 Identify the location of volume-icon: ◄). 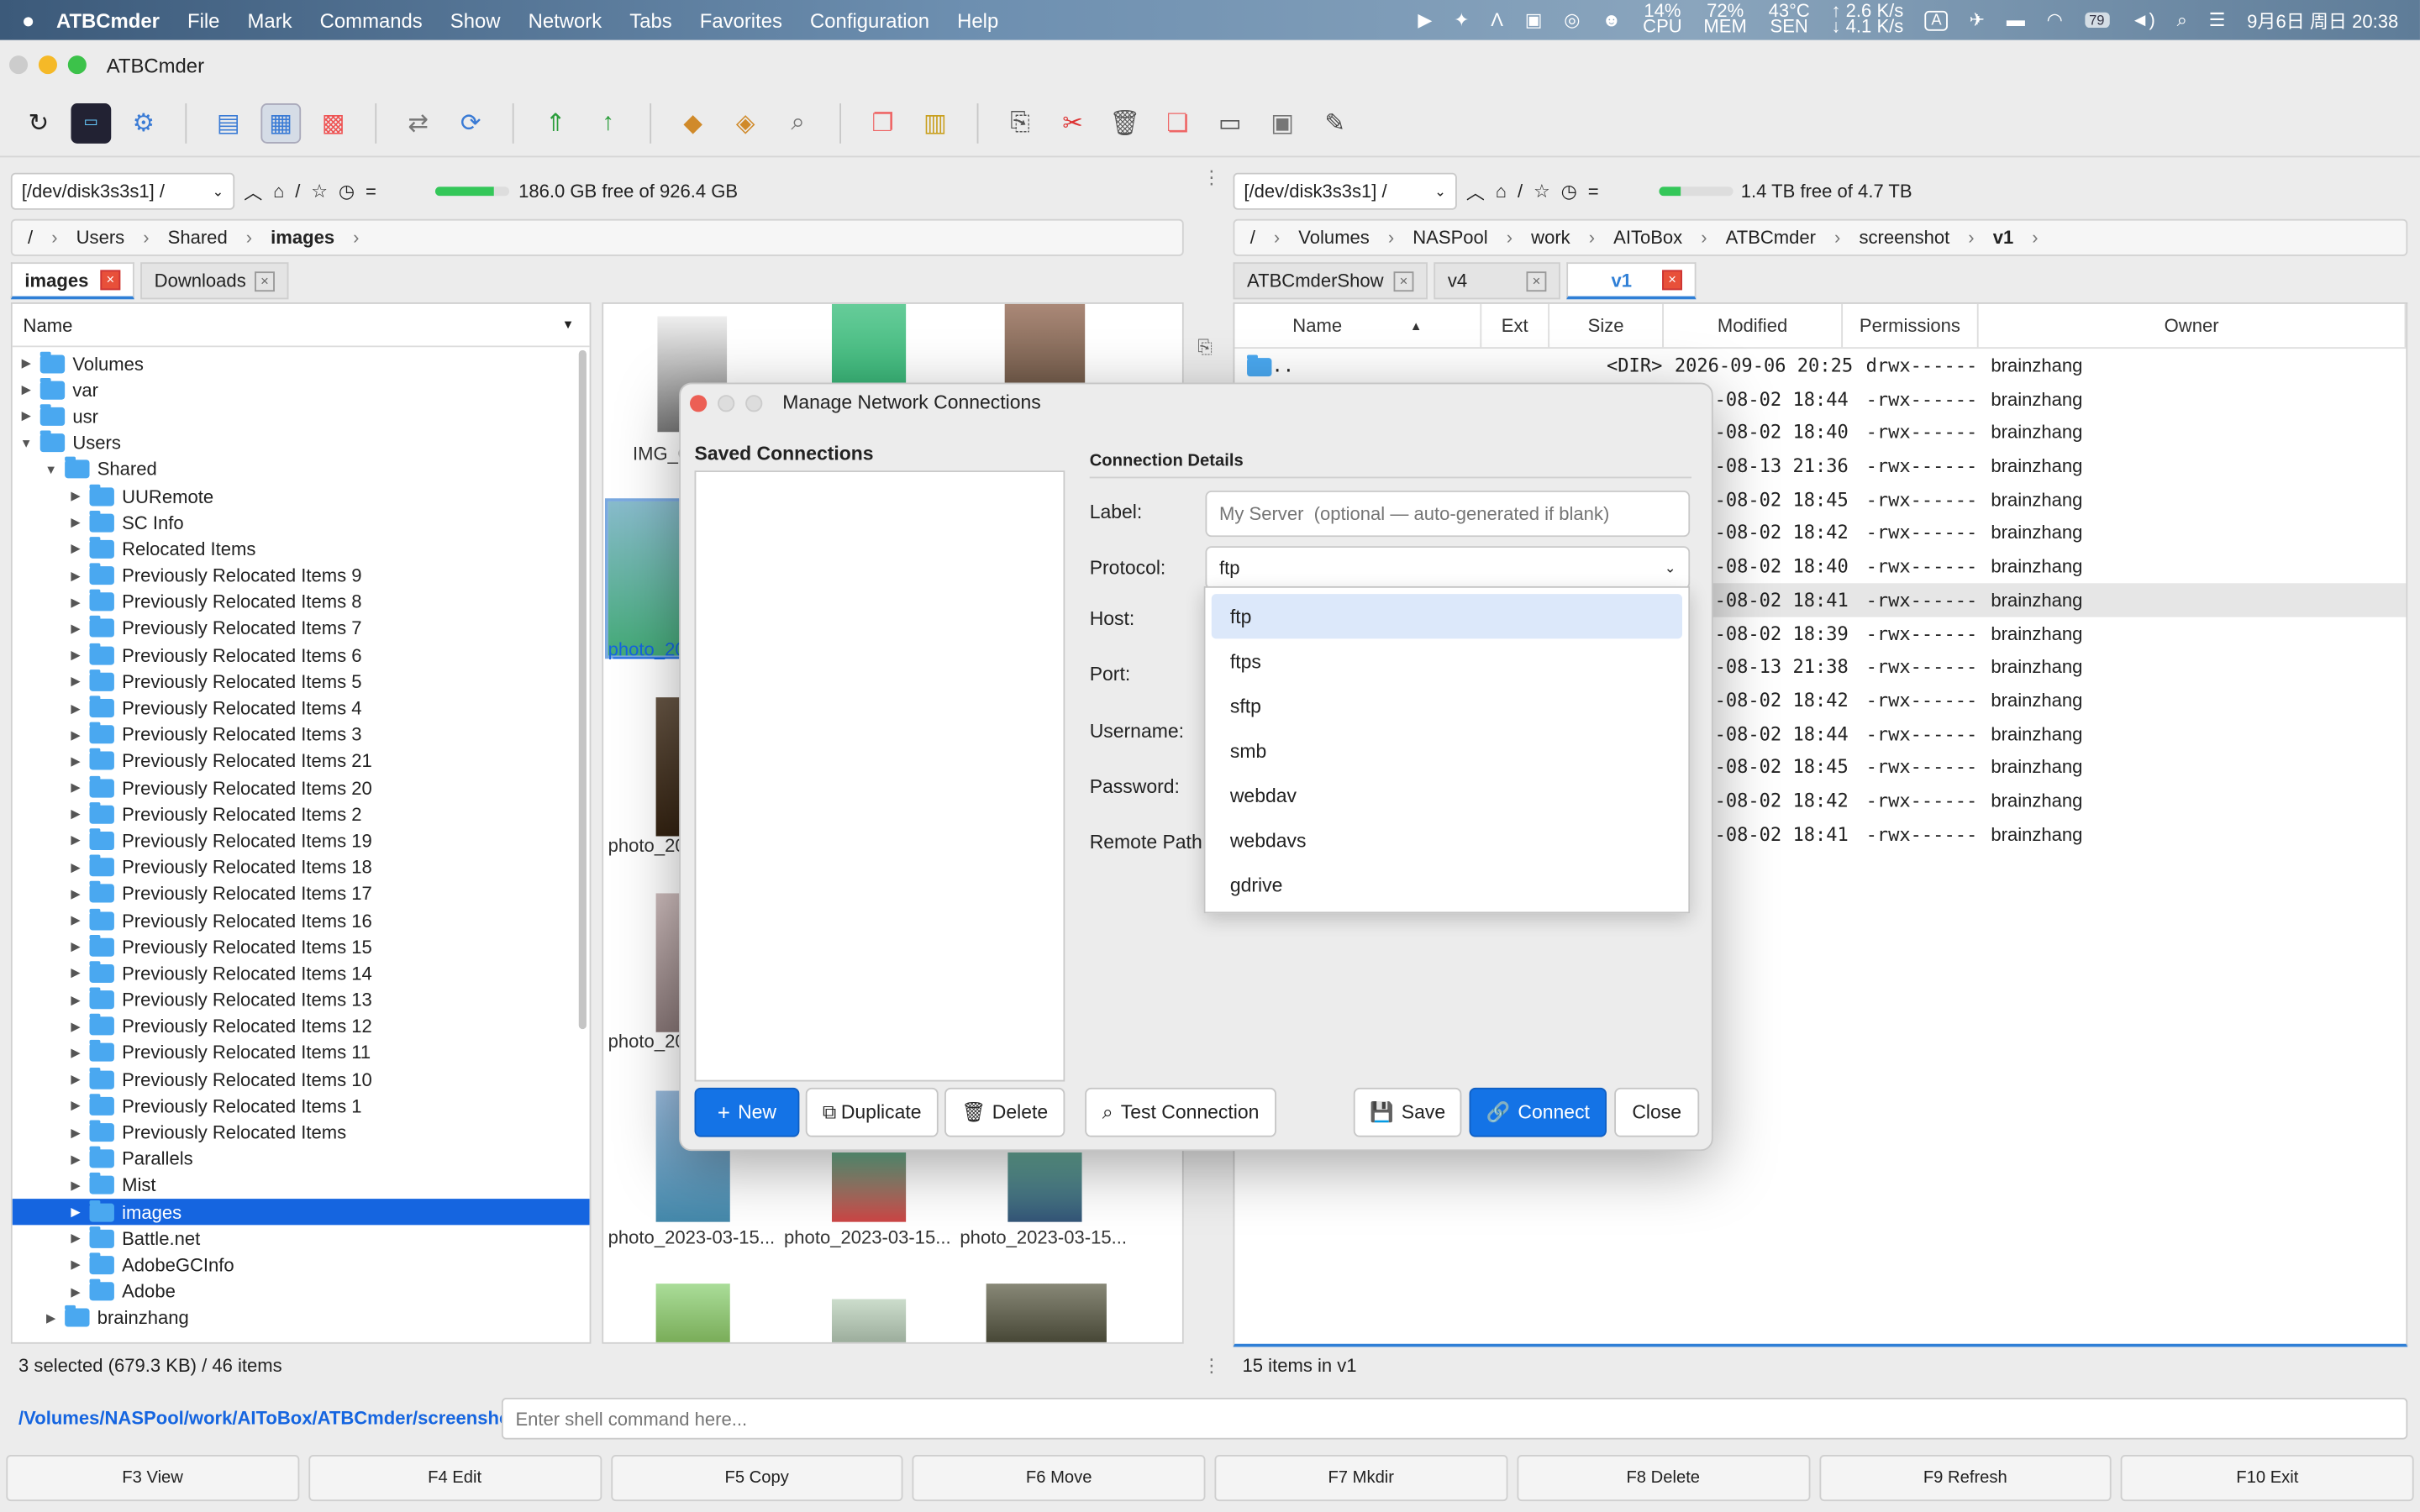
(2143, 20).